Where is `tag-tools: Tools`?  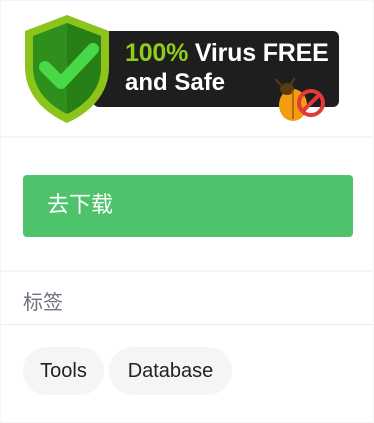
tag-tools: Tools is located at coordinates (63, 371).